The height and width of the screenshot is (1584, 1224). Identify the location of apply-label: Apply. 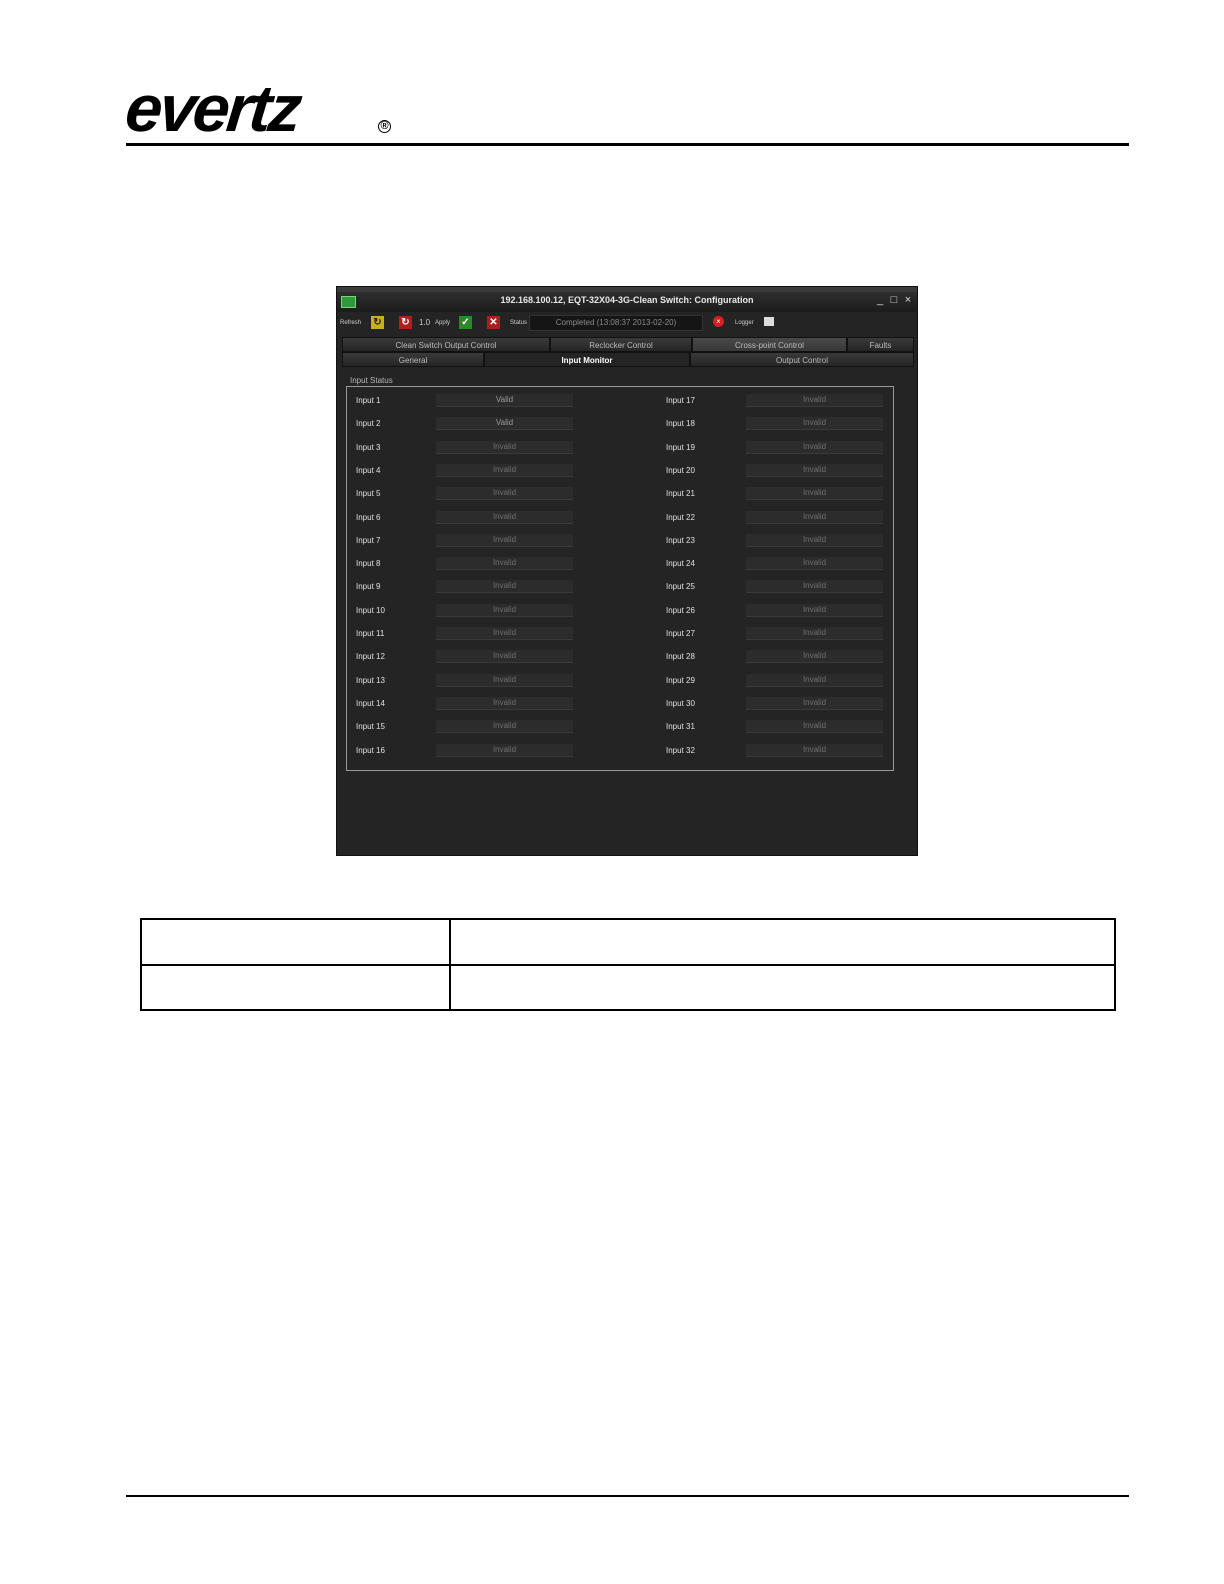
(443, 323).